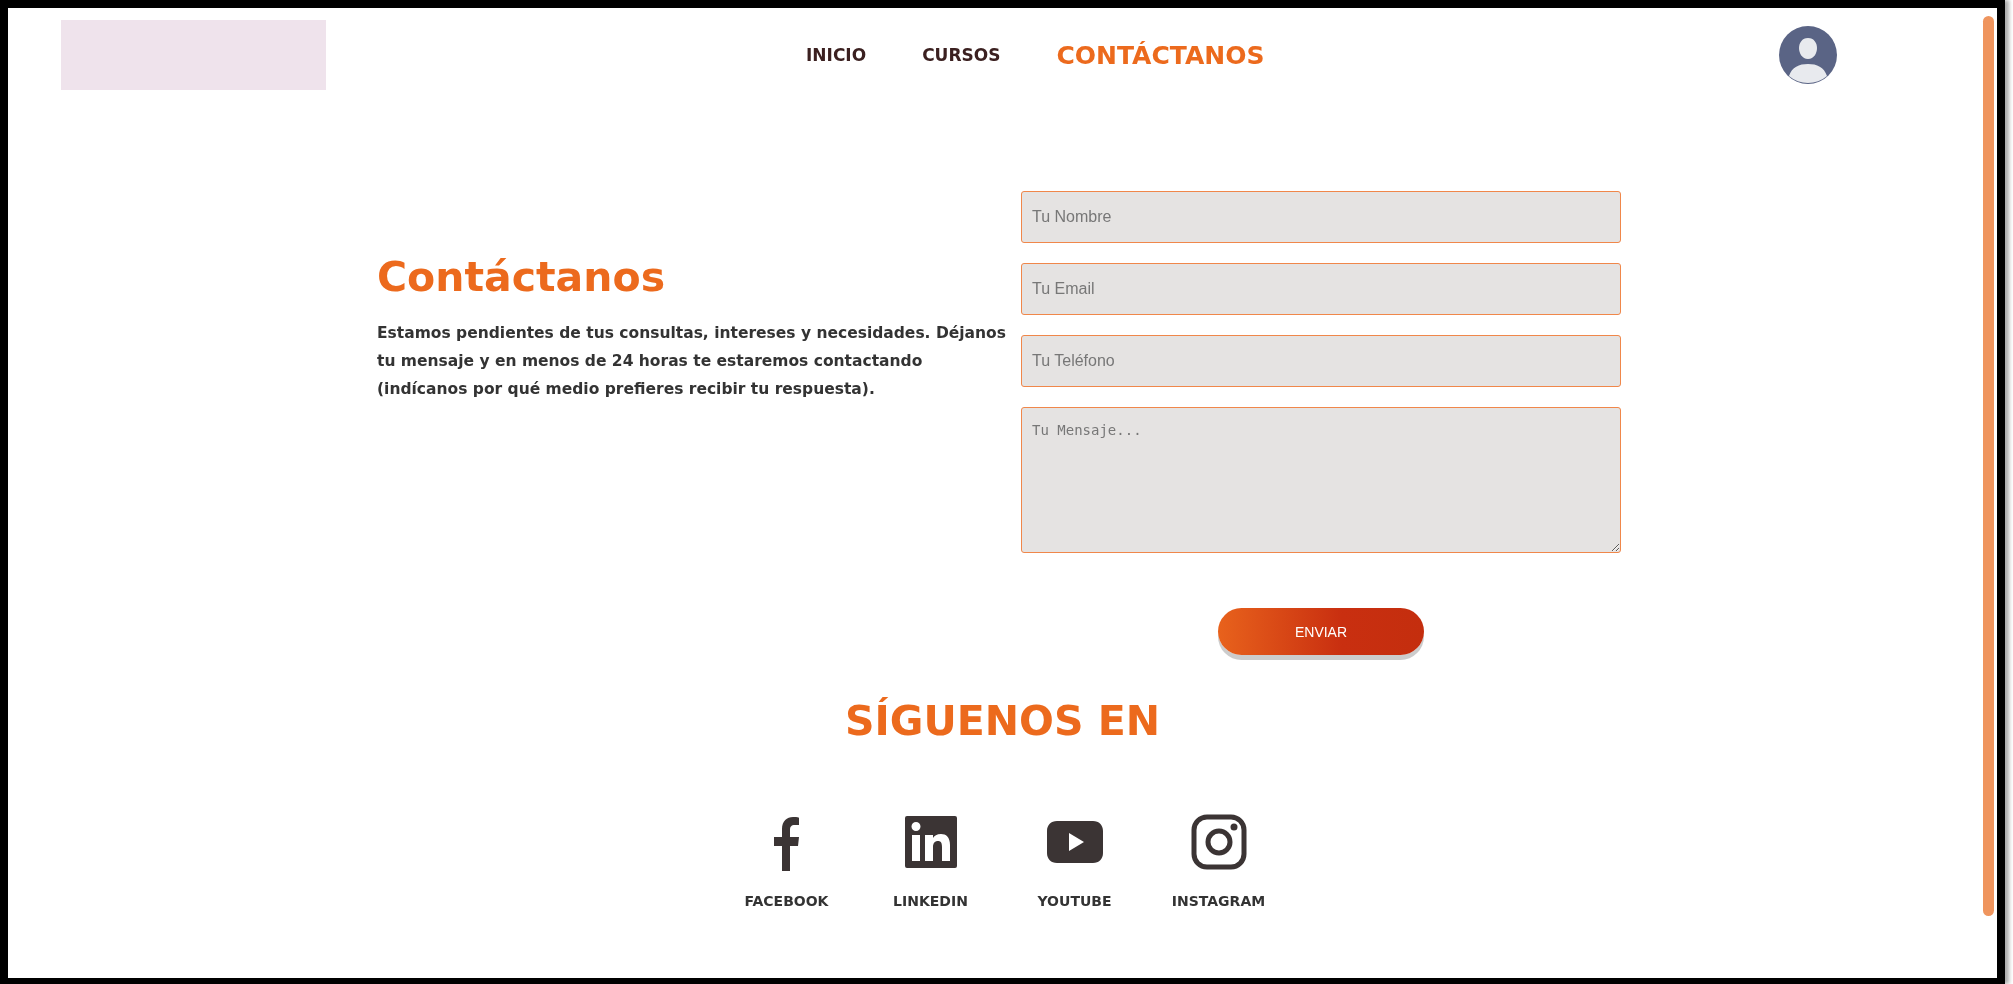 This screenshot has height=984, width=2013. What do you see at coordinates (786, 901) in the screenshot?
I see `social-link: FACEBOOK` at bounding box center [786, 901].